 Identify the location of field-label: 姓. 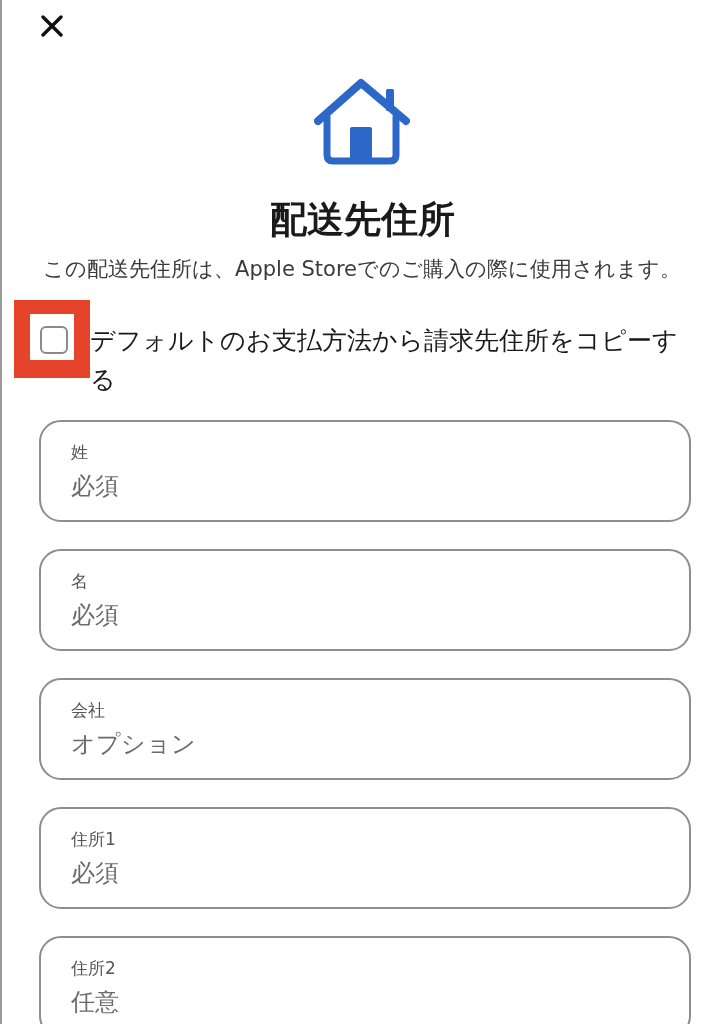
(79, 452).